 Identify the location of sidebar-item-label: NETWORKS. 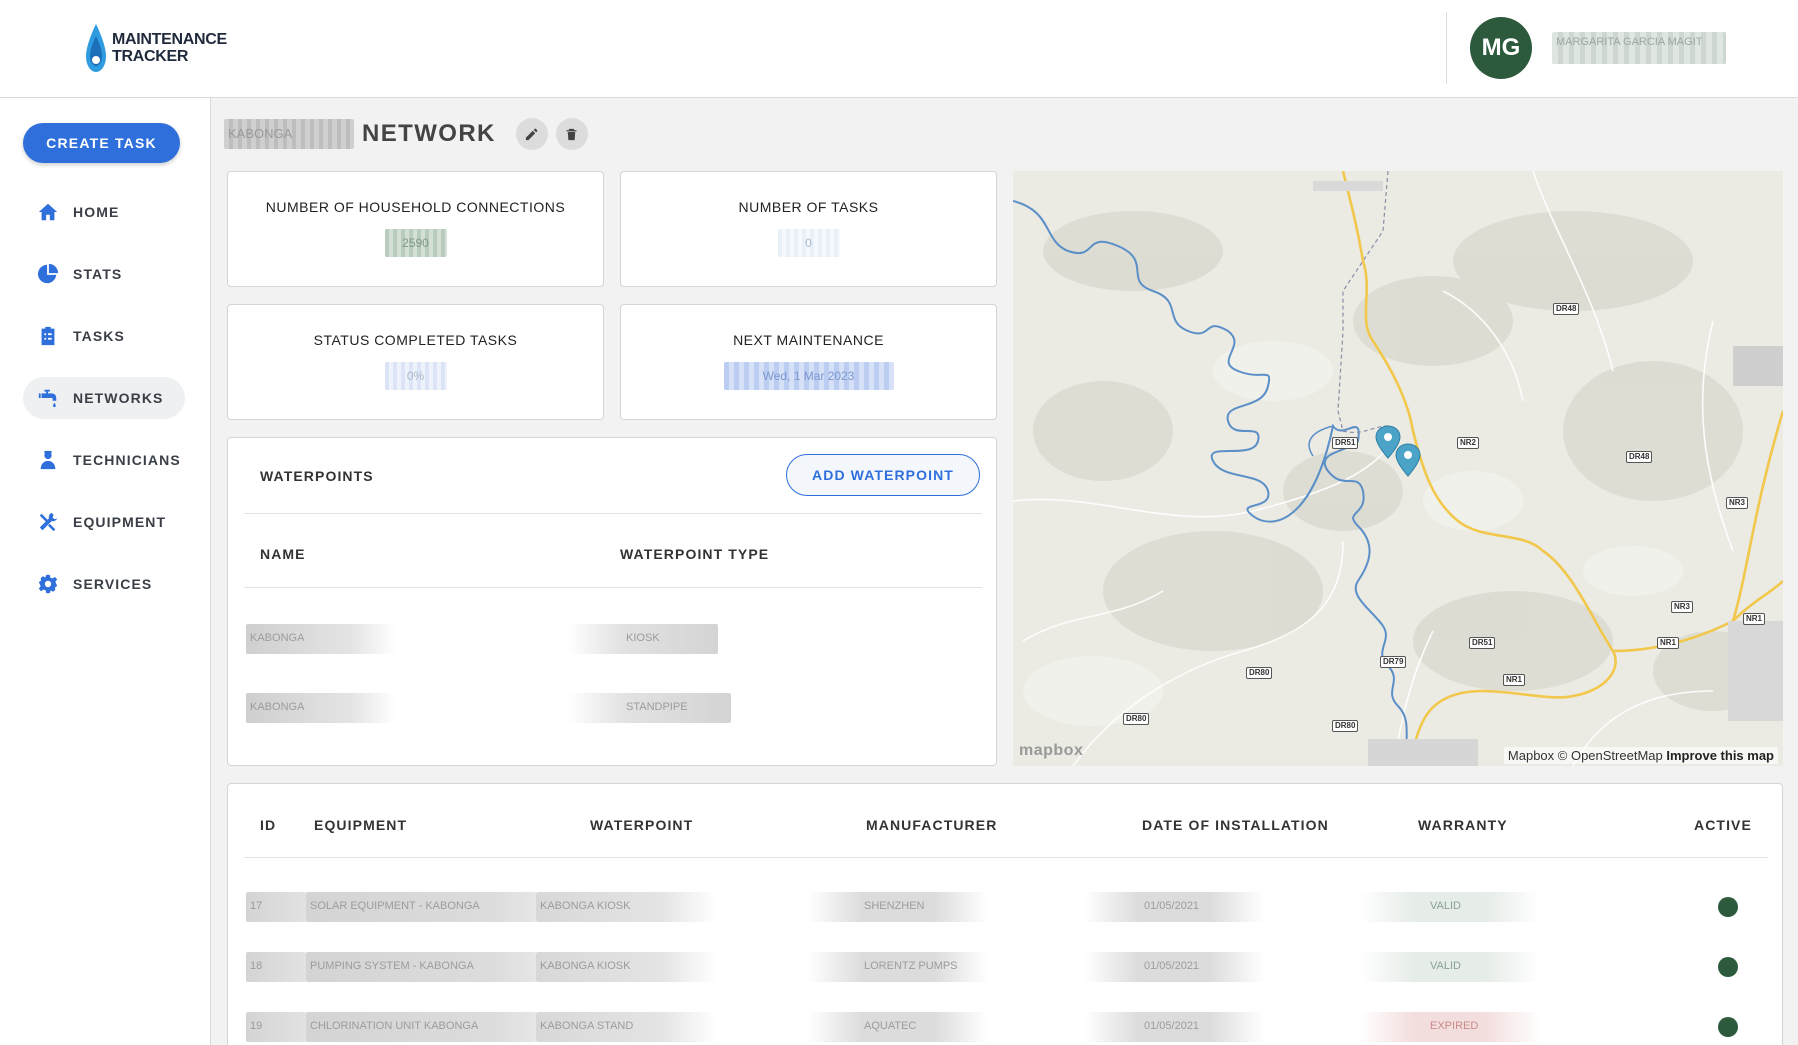
(118, 398).